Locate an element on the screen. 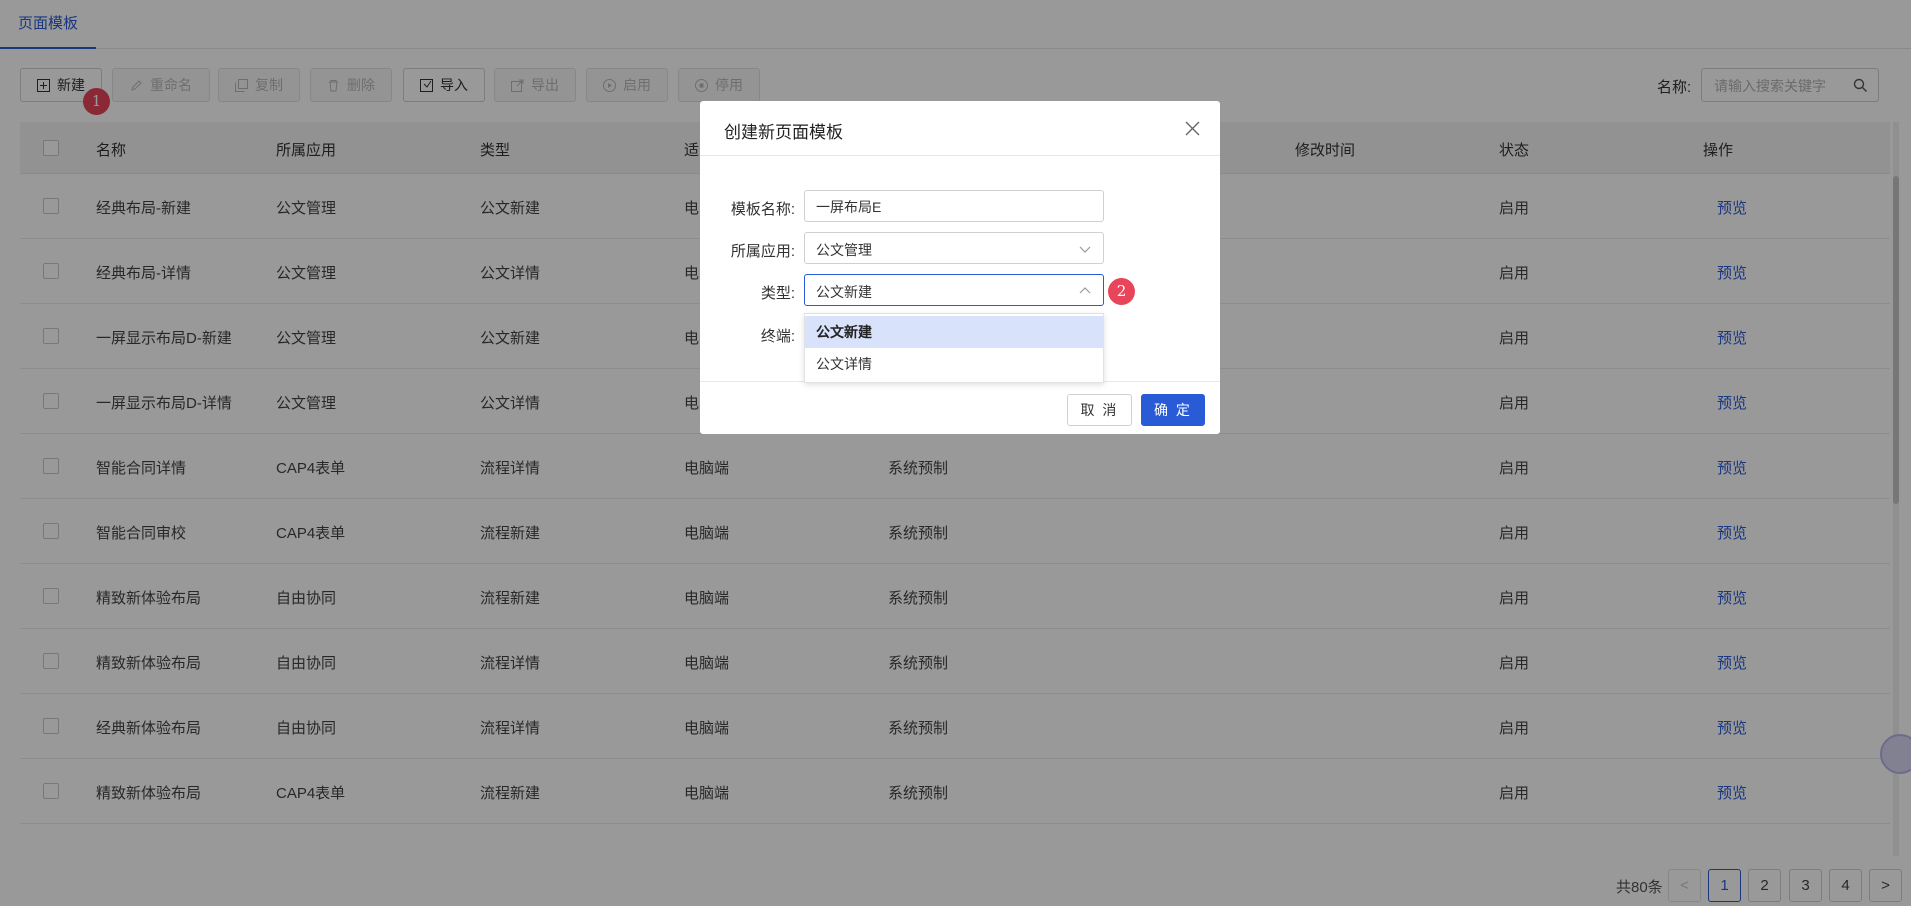 This screenshot has width=1911, height=906. type-dropdown-menu: 公文新建 公文详情 is located at coordinates (954, 348).